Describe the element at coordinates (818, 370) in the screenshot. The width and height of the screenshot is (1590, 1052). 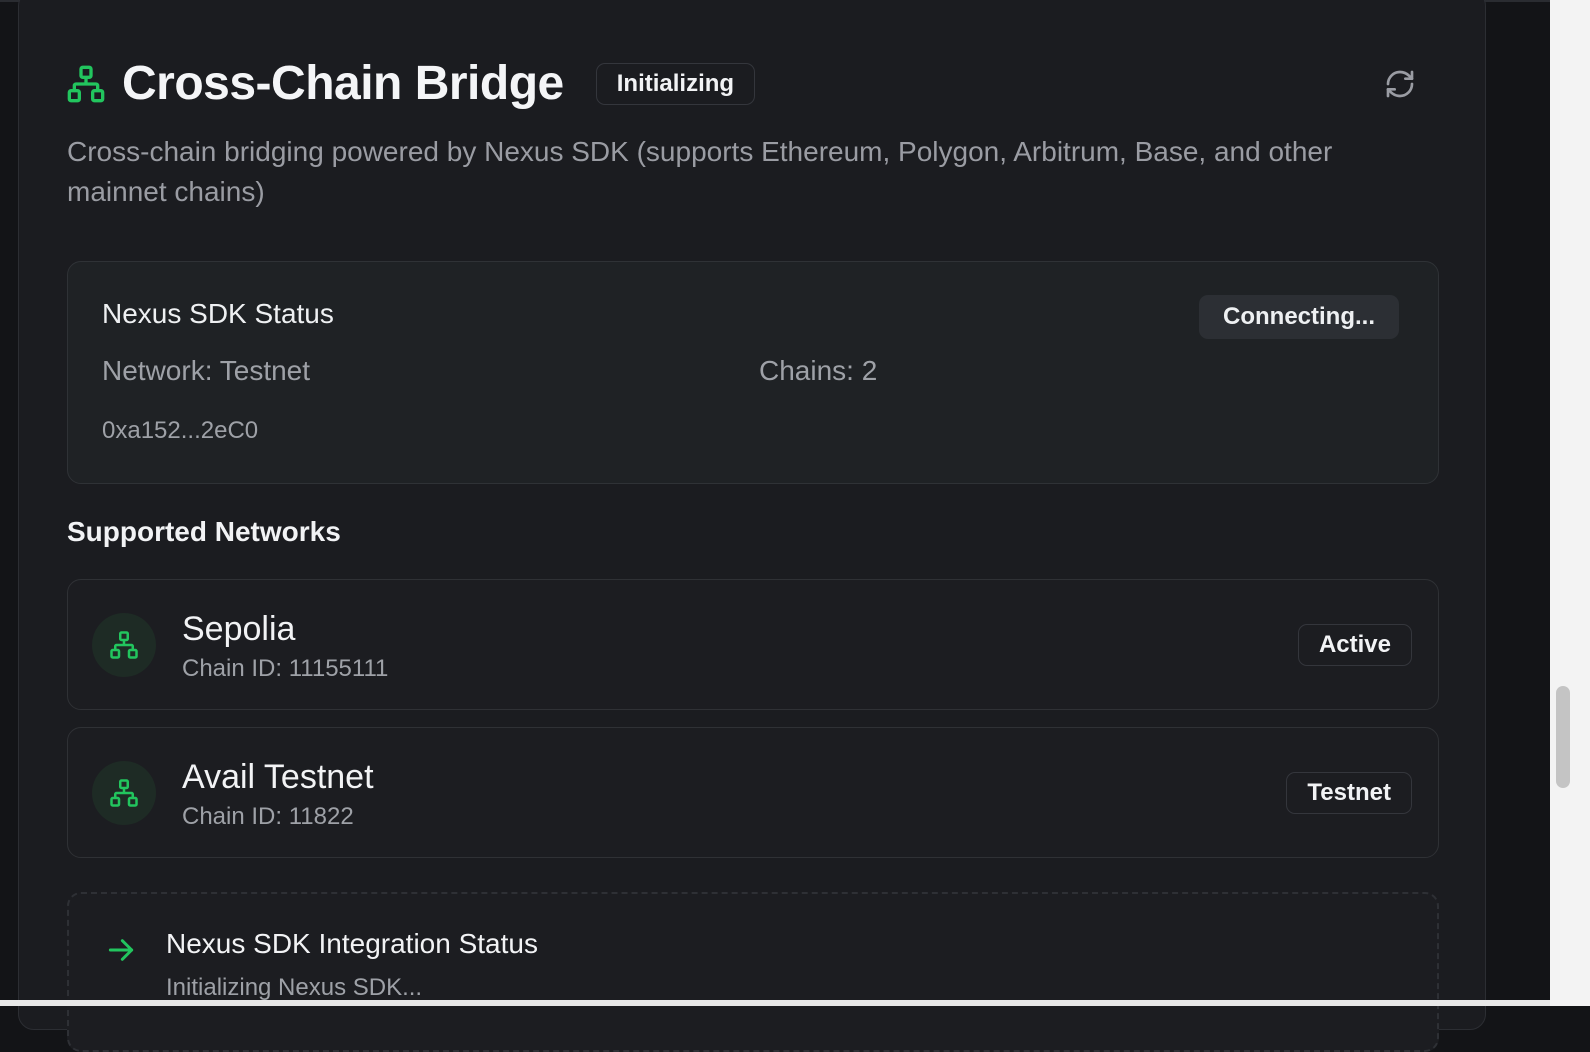
I see `chains-count: Chains: 2` at that location.